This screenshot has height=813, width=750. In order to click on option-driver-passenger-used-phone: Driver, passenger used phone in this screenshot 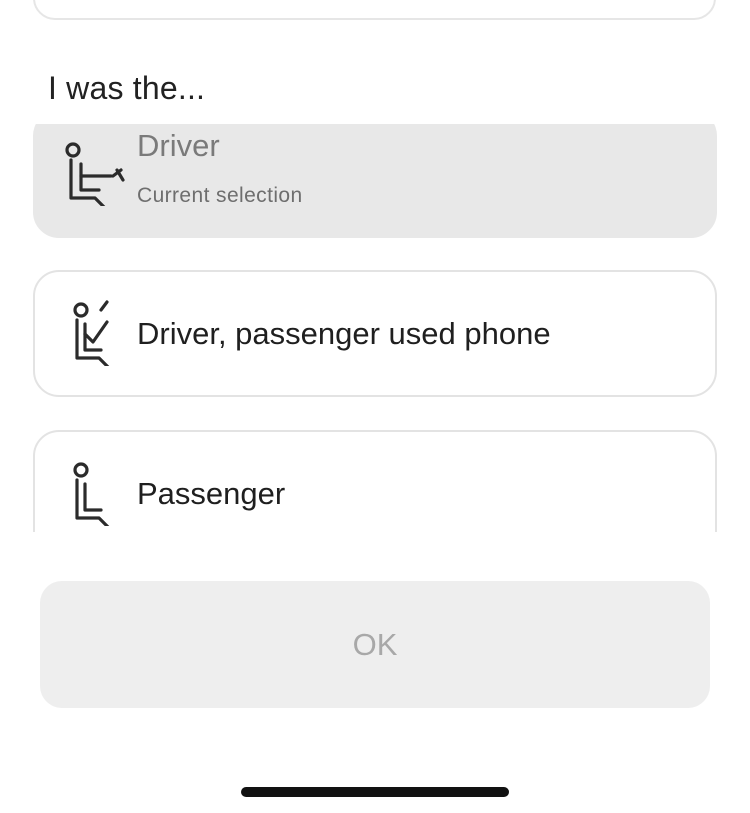, I will do `click(375, 333)`.